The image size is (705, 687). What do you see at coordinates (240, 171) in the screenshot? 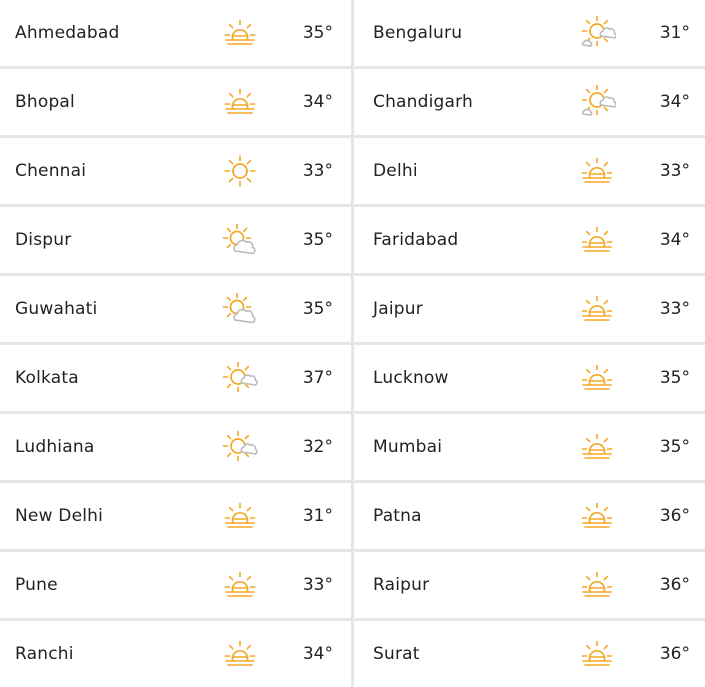
I see `sunny-icon` at bounding box center [240, 171].